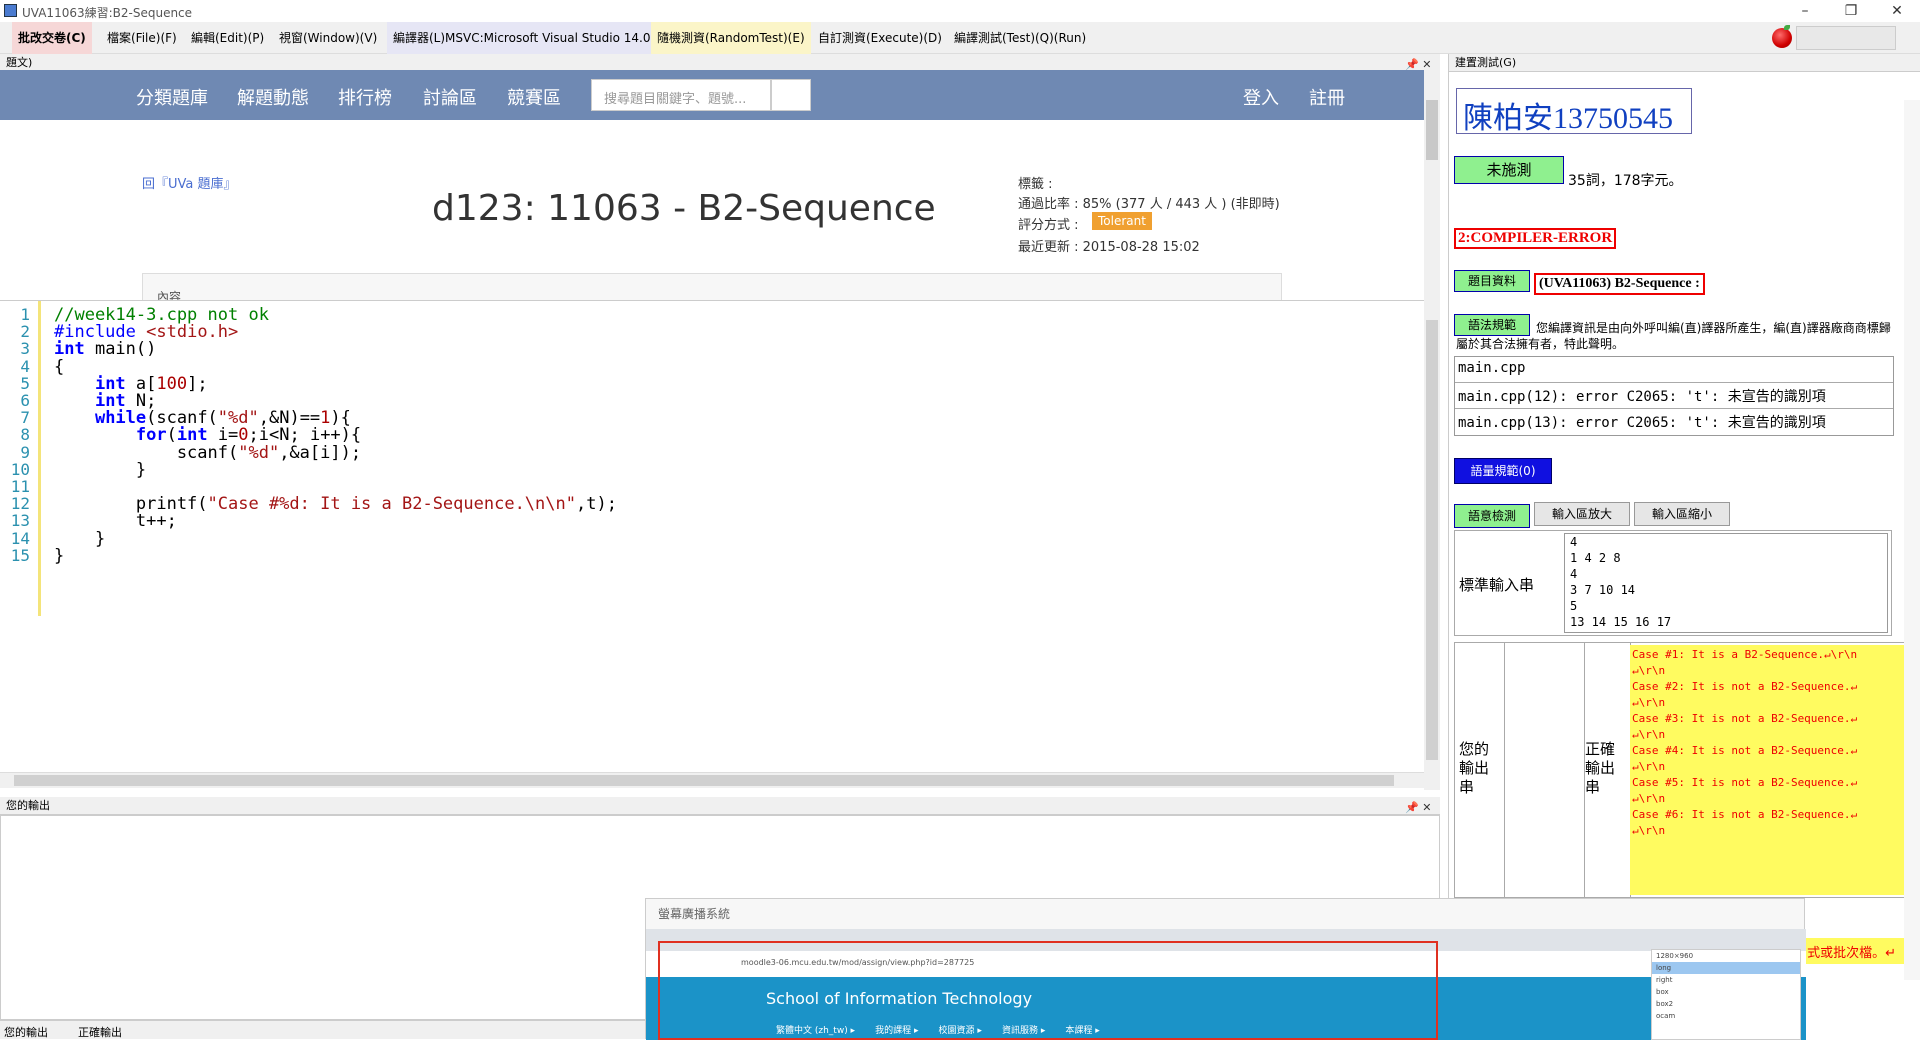 This screenshot has width=1920, height=1040. Describe the element at coordinates (1432, 185) in the screenshot. I see `webview-scrollbar` at that location.